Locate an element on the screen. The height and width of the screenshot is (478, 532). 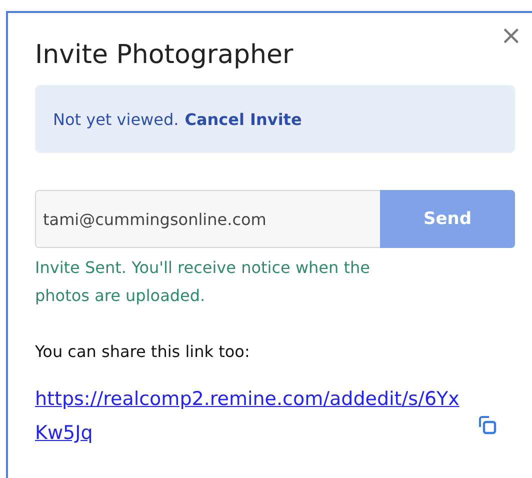
share-link: https://realcomp2.remine.com/addedit/s/6YxKw5Jq is located at coordinates (249, 416).